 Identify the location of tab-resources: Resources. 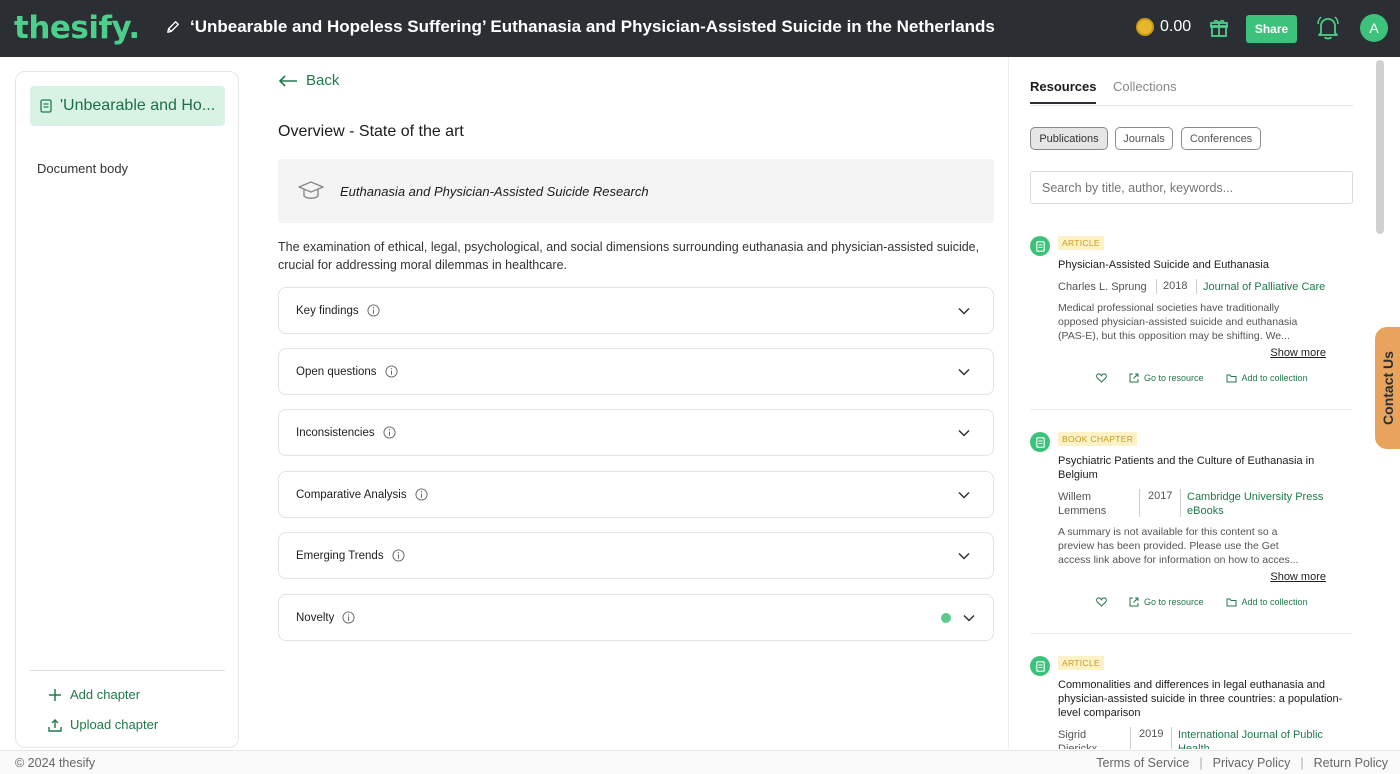
(1063, 91).